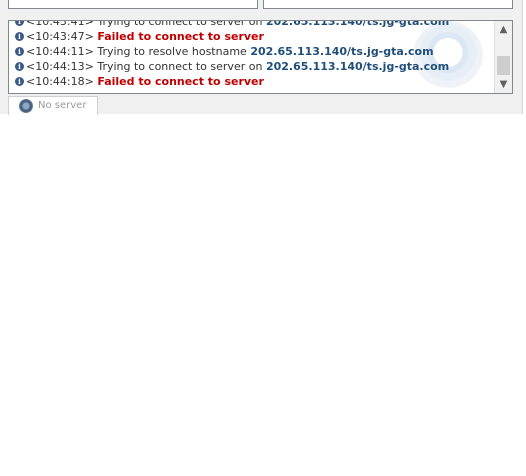  What do you see at coordinates (172, 51) in the screenshot?
I see `log-message: Trying to resolve hostname` at bounding box center [172, 51].